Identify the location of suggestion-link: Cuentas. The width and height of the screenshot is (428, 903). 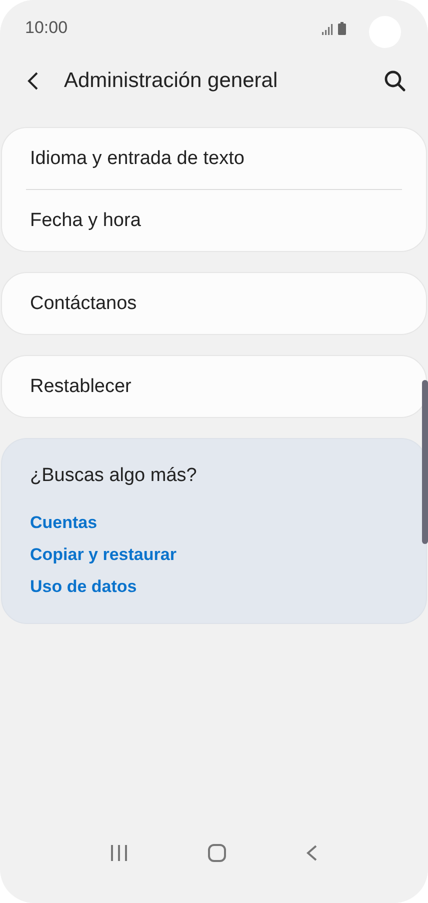
(64, 523).